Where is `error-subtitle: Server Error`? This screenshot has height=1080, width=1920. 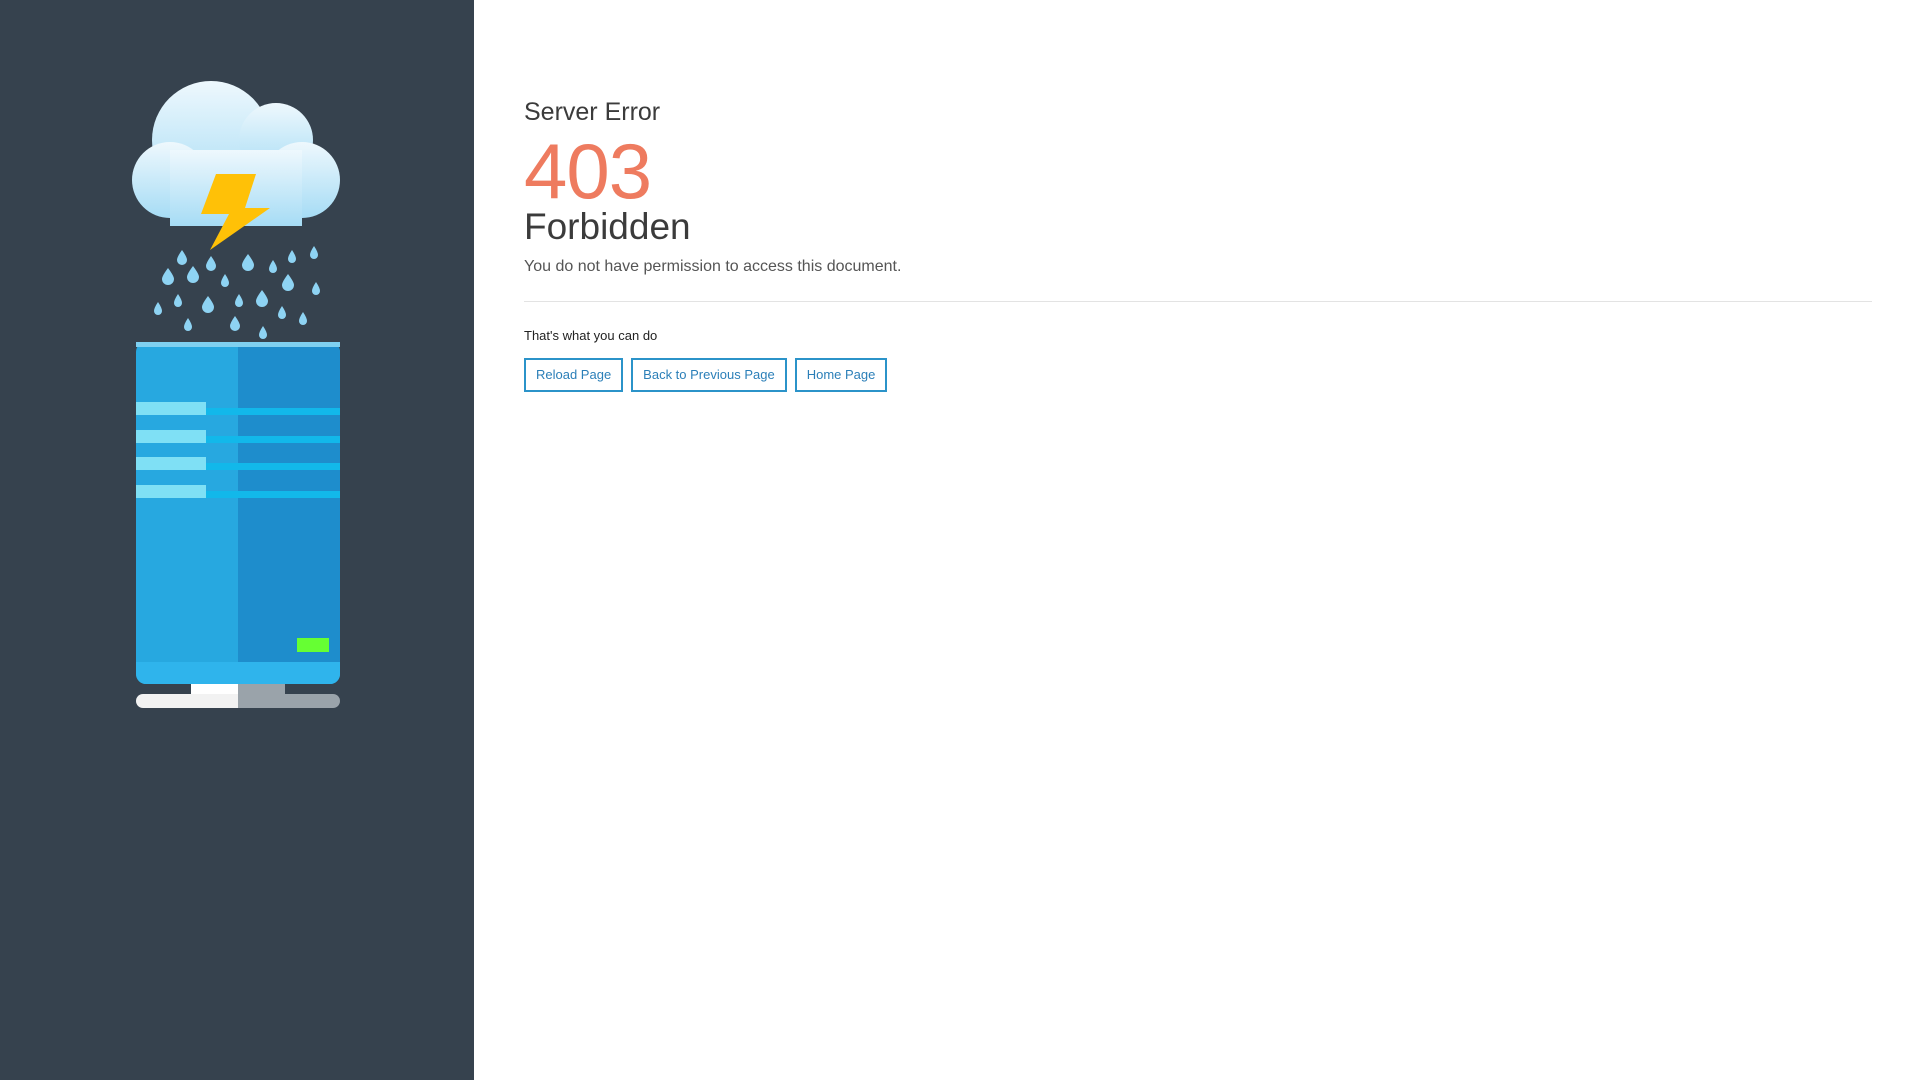 error-subtitle: Server Error is located at coordinates (592, 112).